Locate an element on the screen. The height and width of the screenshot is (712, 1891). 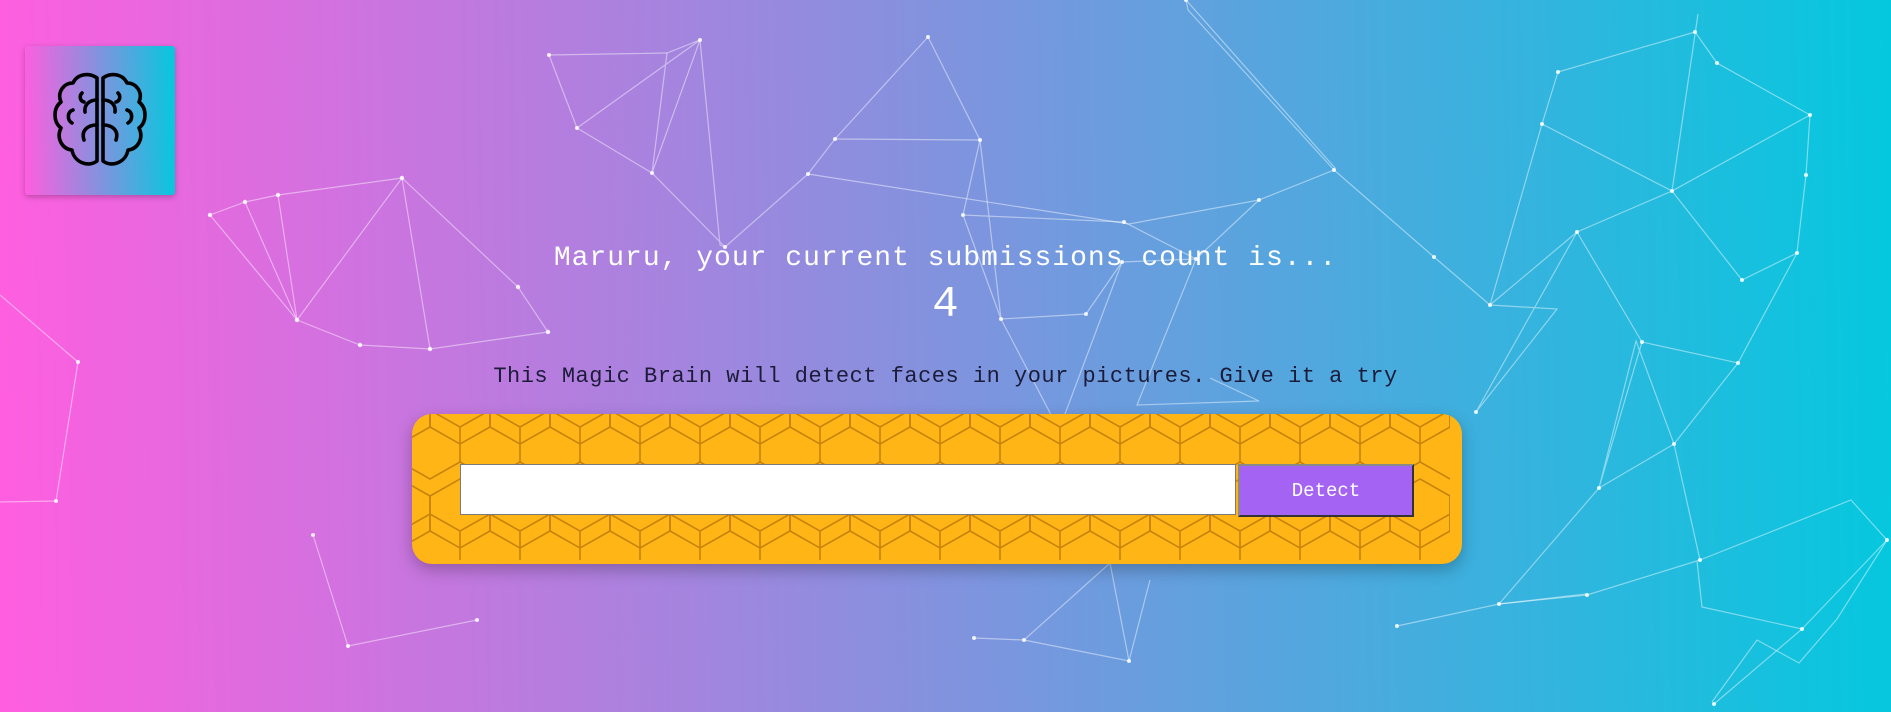
logo-card is located at coordinates (100, 120).